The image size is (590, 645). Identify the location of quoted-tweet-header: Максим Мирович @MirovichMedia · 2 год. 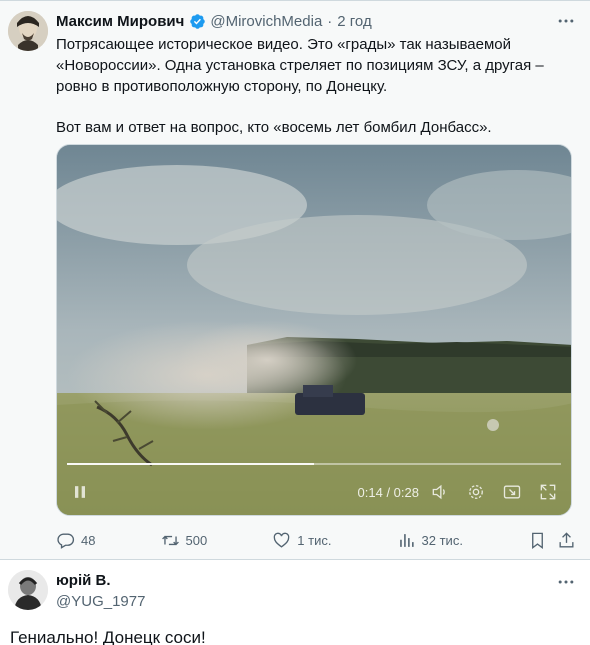
(214, 21).